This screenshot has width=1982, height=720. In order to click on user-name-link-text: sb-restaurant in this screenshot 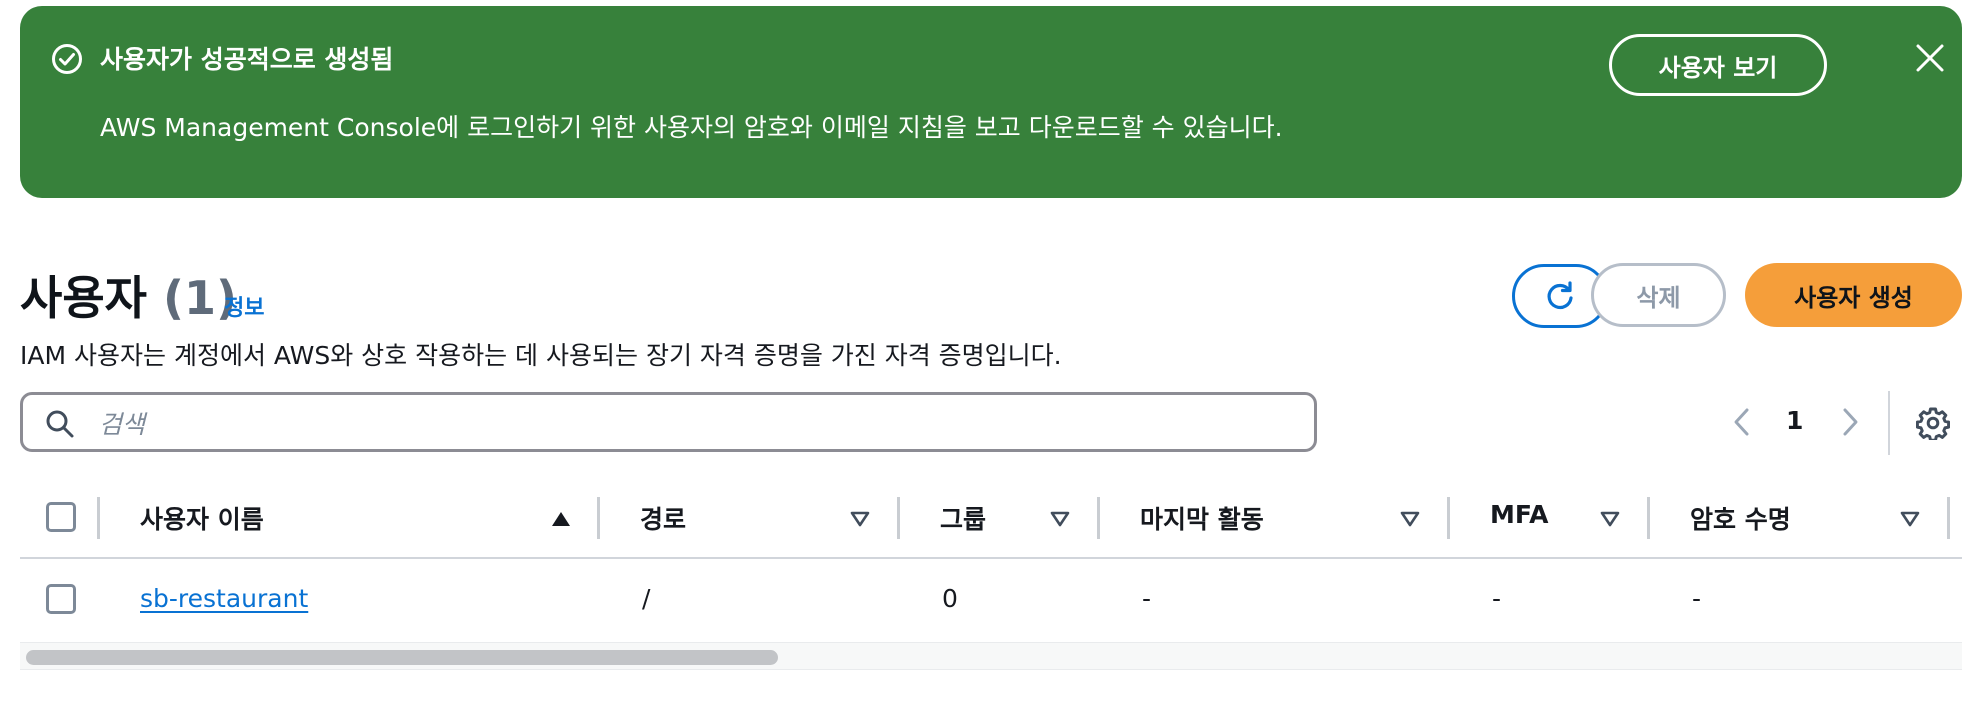, I will do `click(224, 598)`.